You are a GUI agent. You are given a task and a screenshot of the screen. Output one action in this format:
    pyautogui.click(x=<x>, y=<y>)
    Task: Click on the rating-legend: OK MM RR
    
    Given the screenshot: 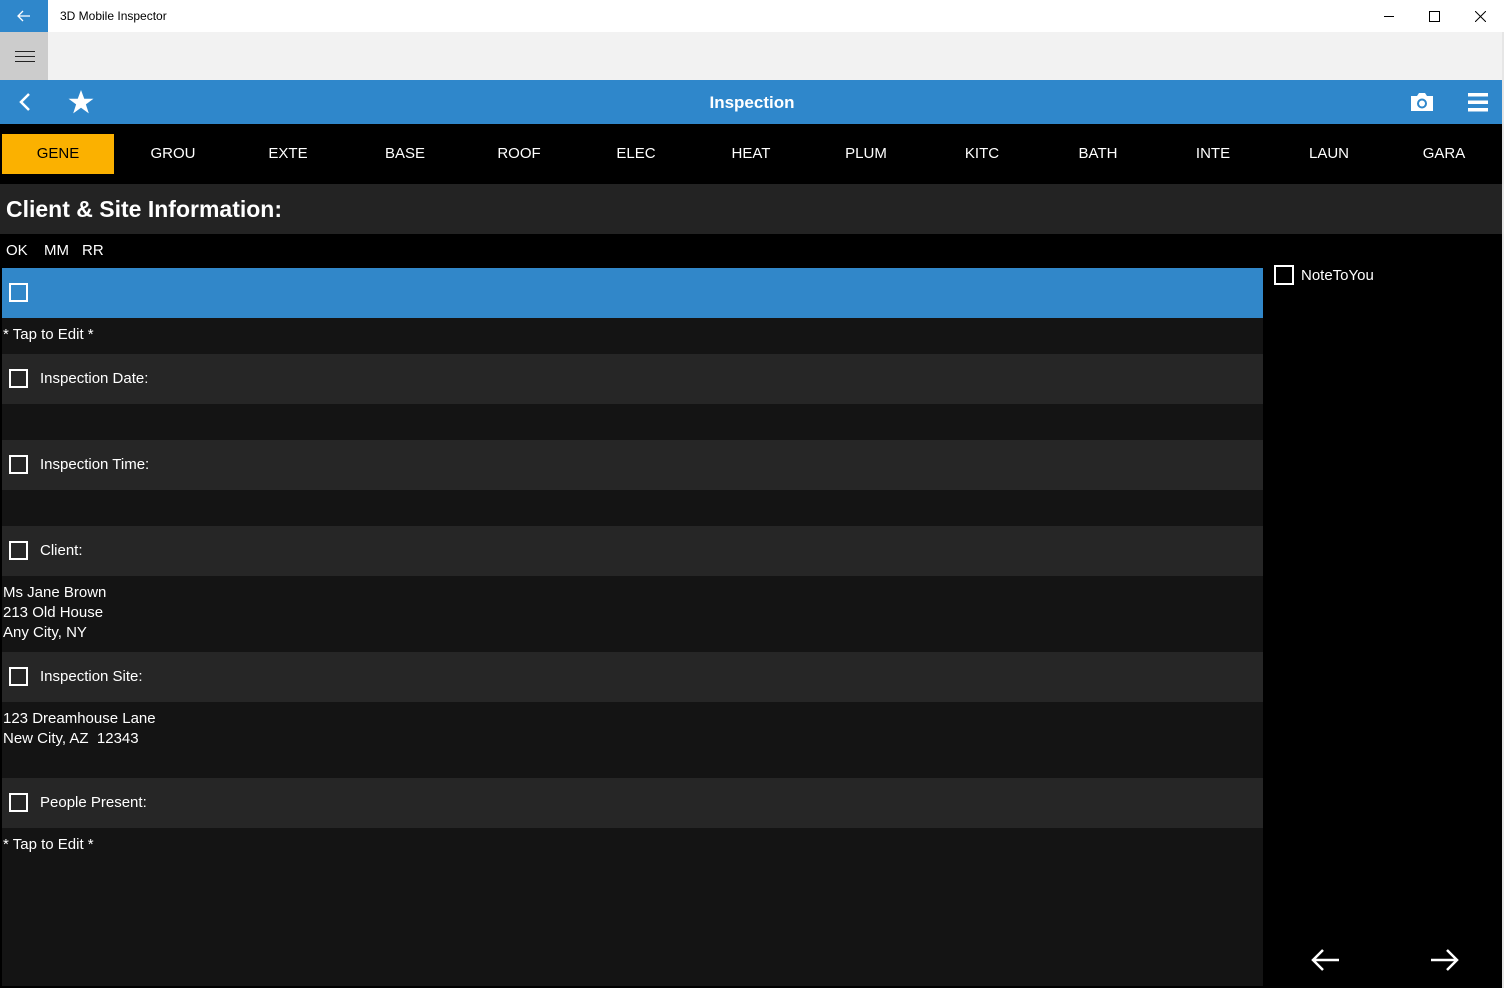 What is the action you would take?
    pyautogui.click(x=752, y=251)
    